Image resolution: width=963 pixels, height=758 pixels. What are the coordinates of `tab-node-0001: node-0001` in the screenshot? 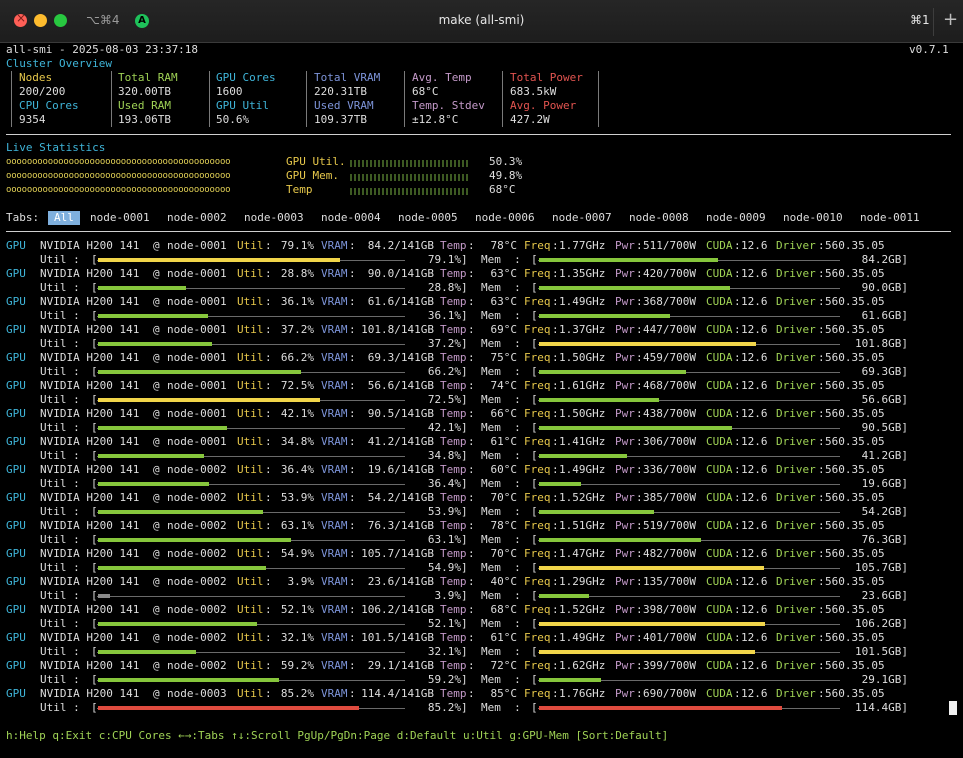 It's located at (120, 218).